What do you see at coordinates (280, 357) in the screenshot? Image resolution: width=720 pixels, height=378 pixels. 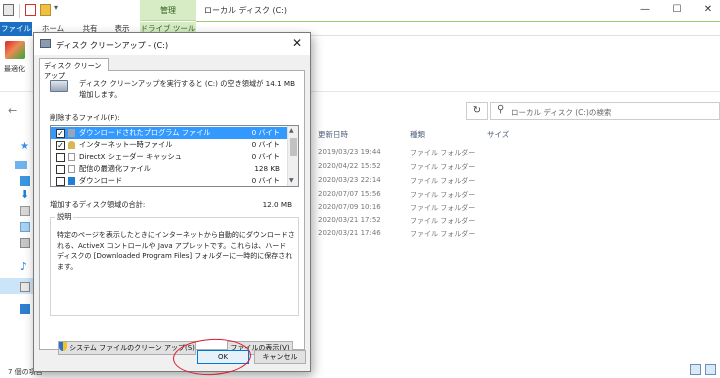 I see `cancel-button: キャンセル` at bounding box center [280, 357].